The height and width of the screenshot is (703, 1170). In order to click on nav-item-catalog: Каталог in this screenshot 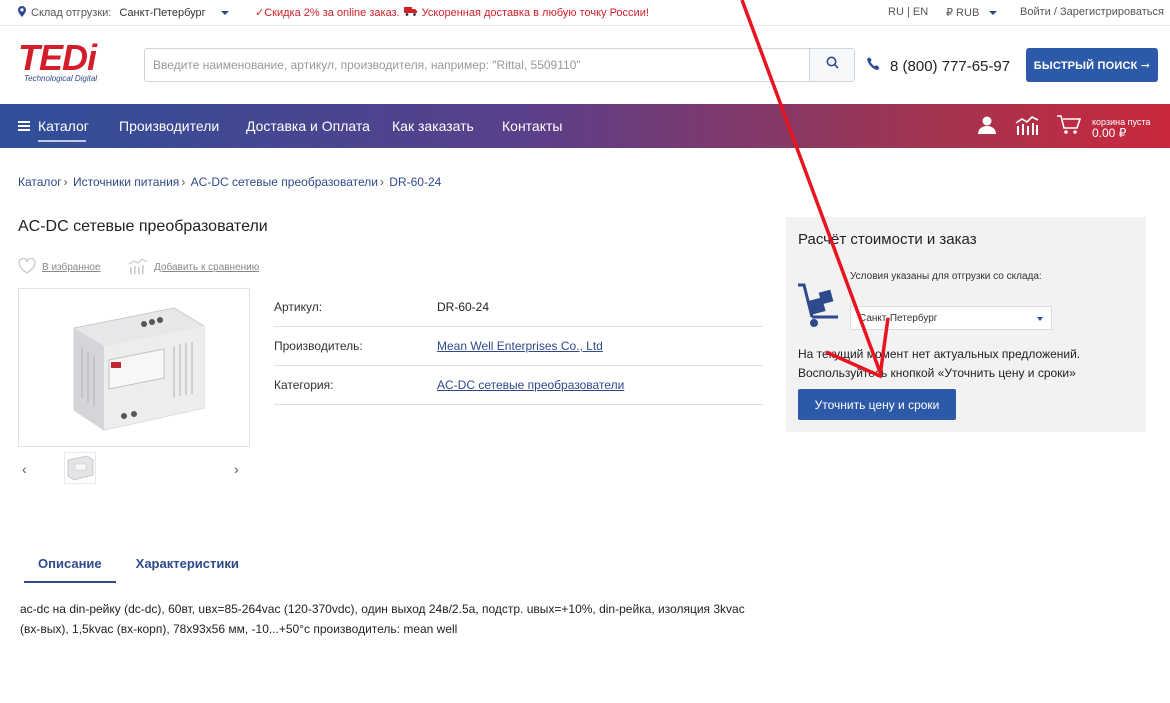, I will do `click(53, 130)`.